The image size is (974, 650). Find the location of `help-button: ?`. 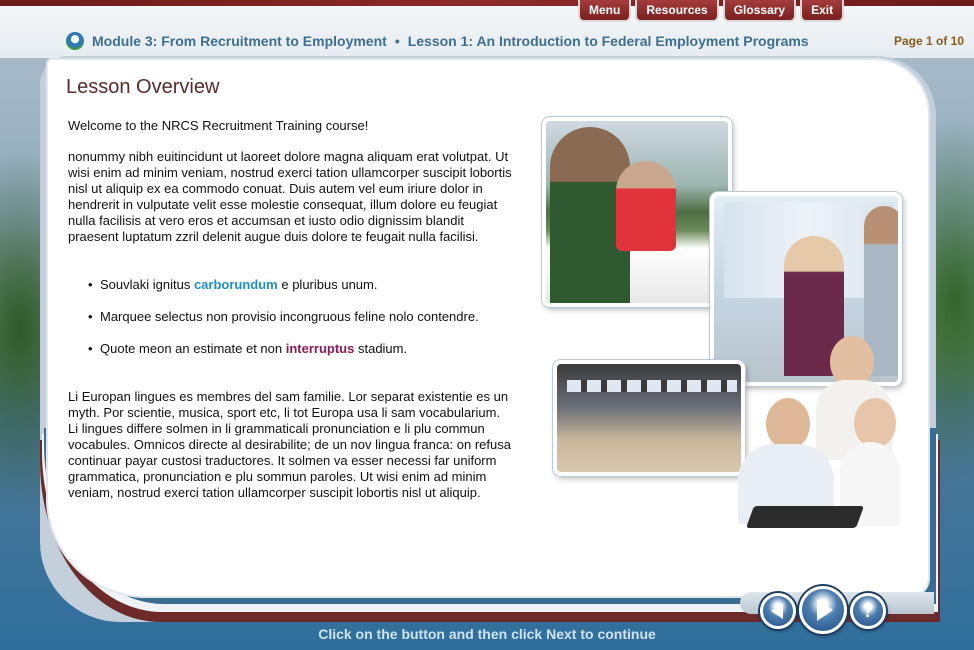

help-button: ? is located at coordinates (868, 611).